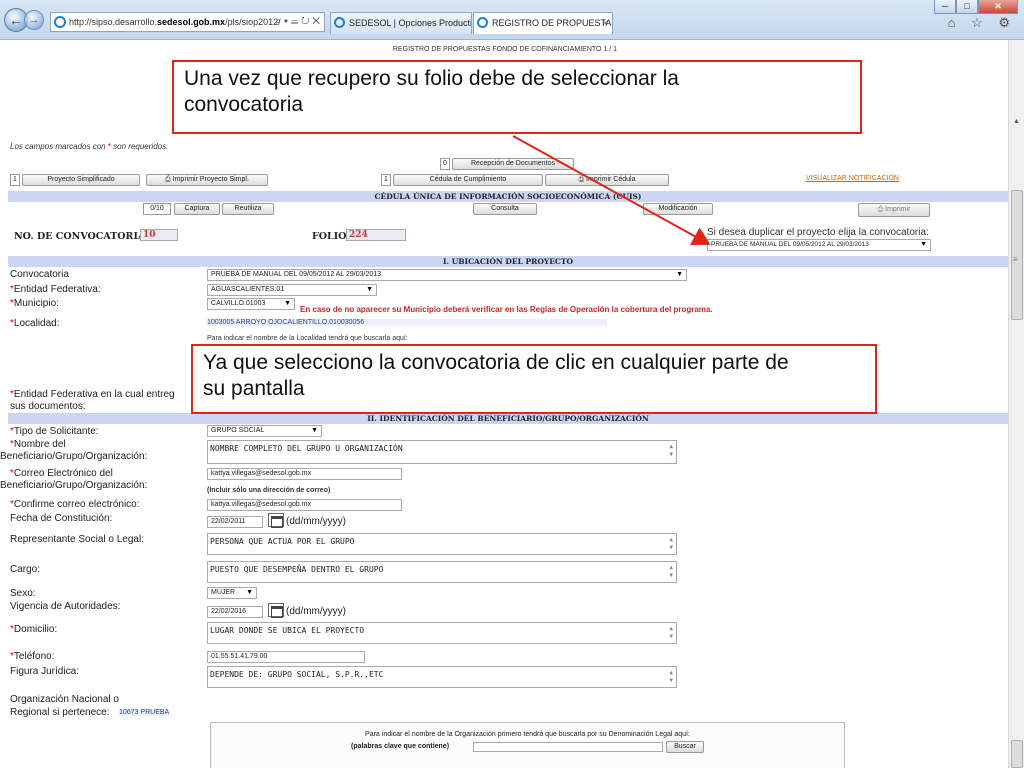 The height and width of the screenshot is (768, 1024). I want to click on recepcion-button: Recepción de Documentos, so click(513, 164).